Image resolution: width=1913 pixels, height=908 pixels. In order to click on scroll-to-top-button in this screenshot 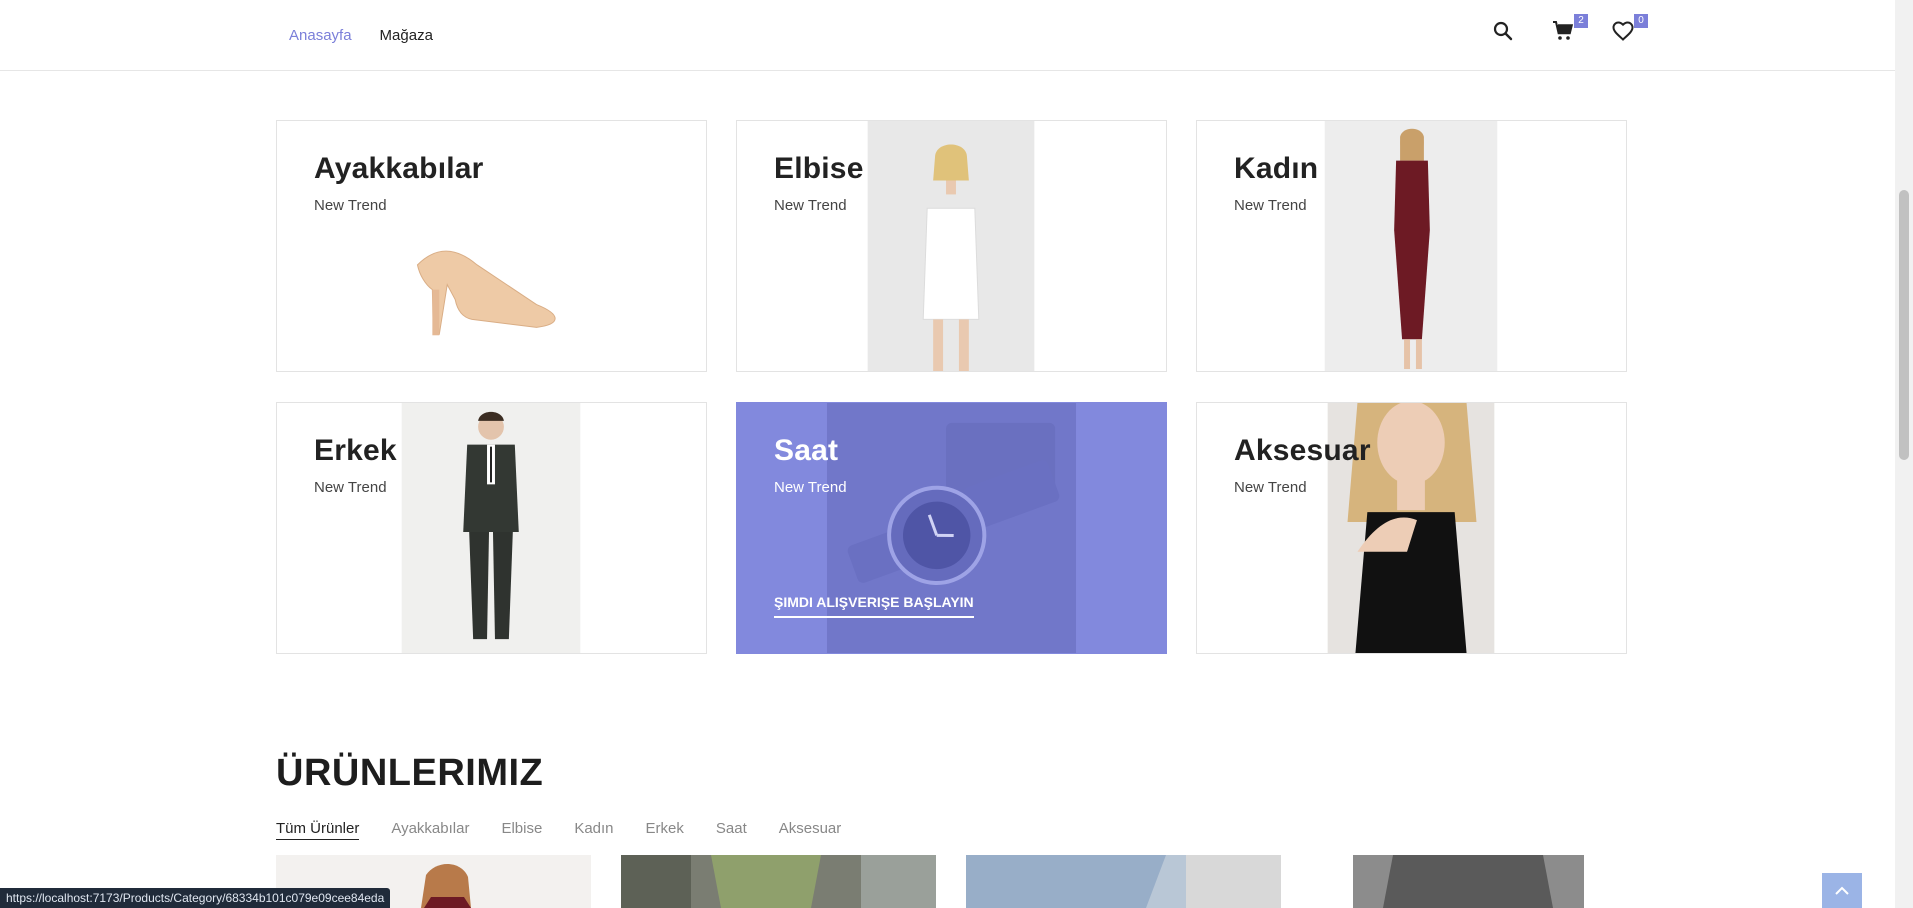, I will do `click(1842, 890)`.